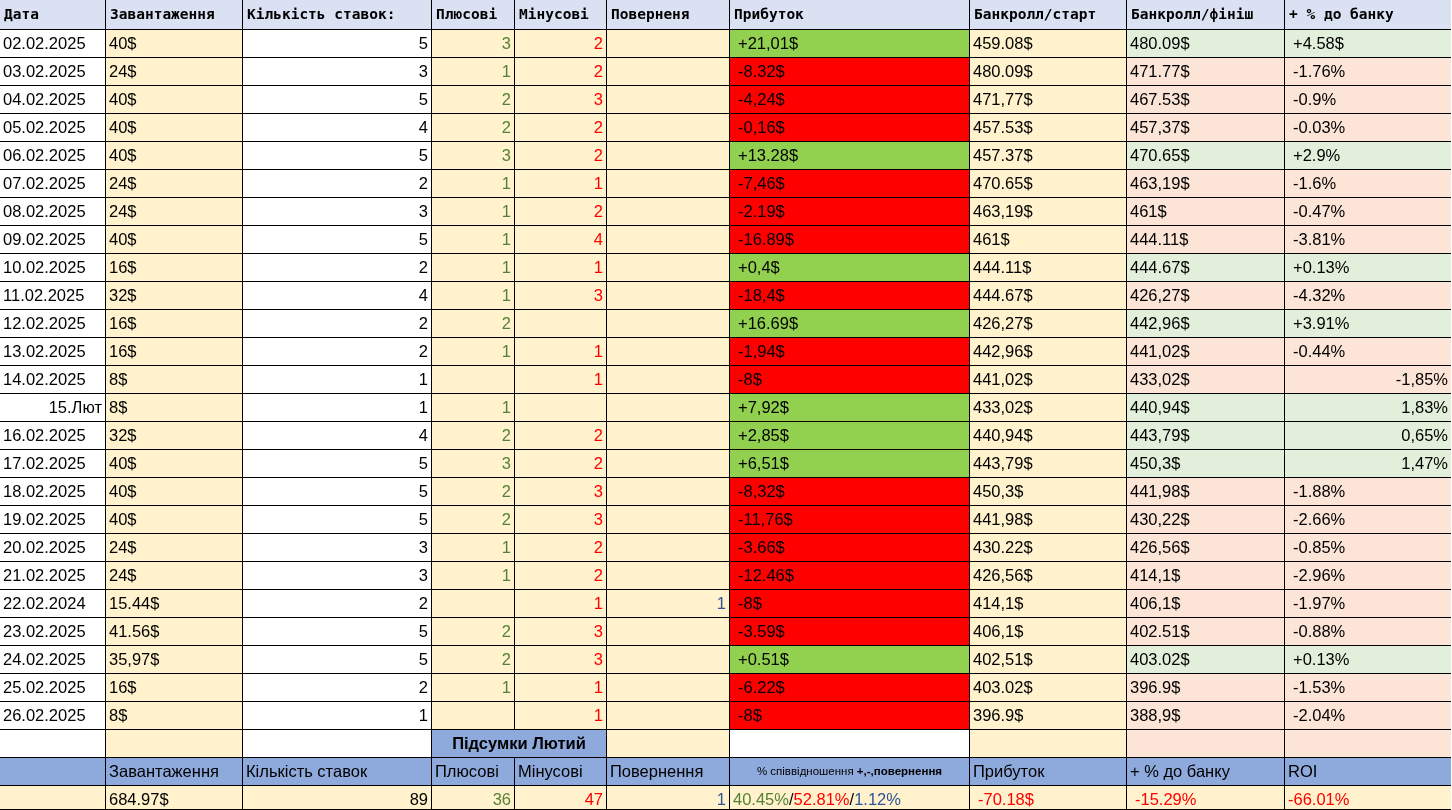 This screenshot has height=810, width=1452. I want to click on table-cell: -1.76%, so click(1368, 71).